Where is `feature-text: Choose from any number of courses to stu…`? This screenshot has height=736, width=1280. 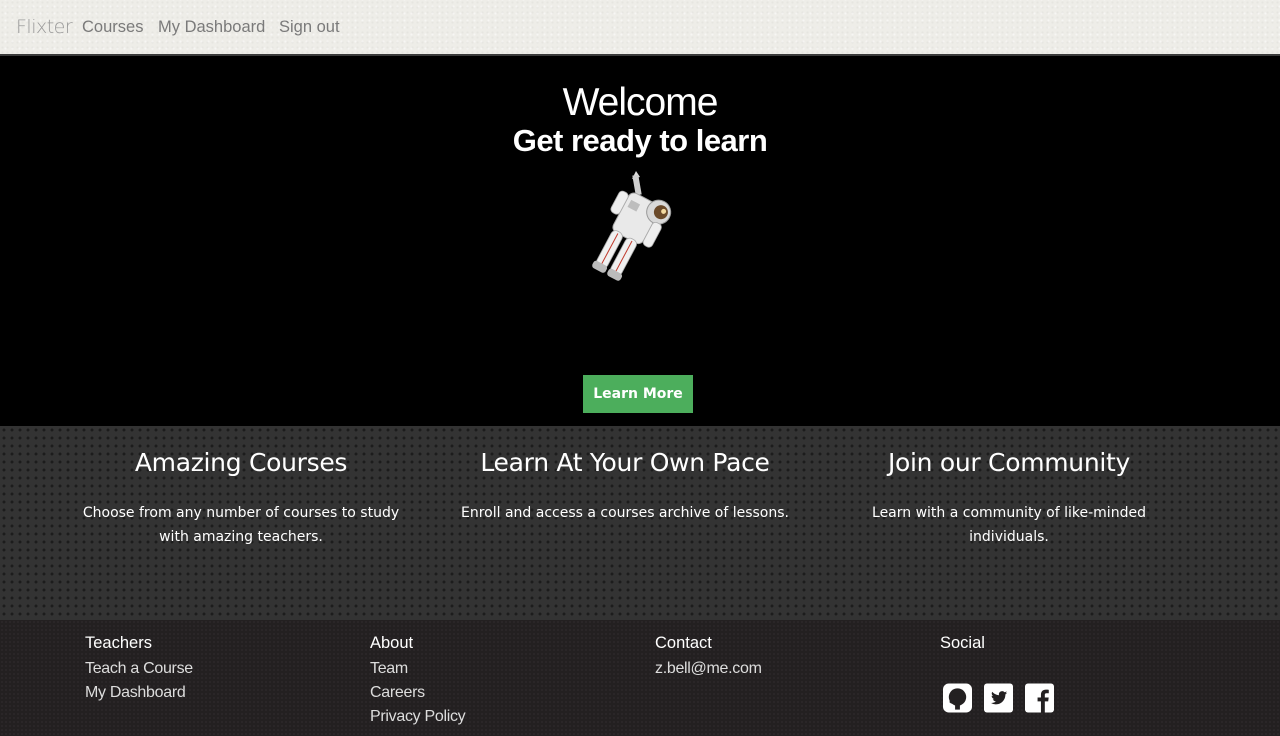 feature-text: Choose from any number of courses to stu… is located at coordinates (241, 525).